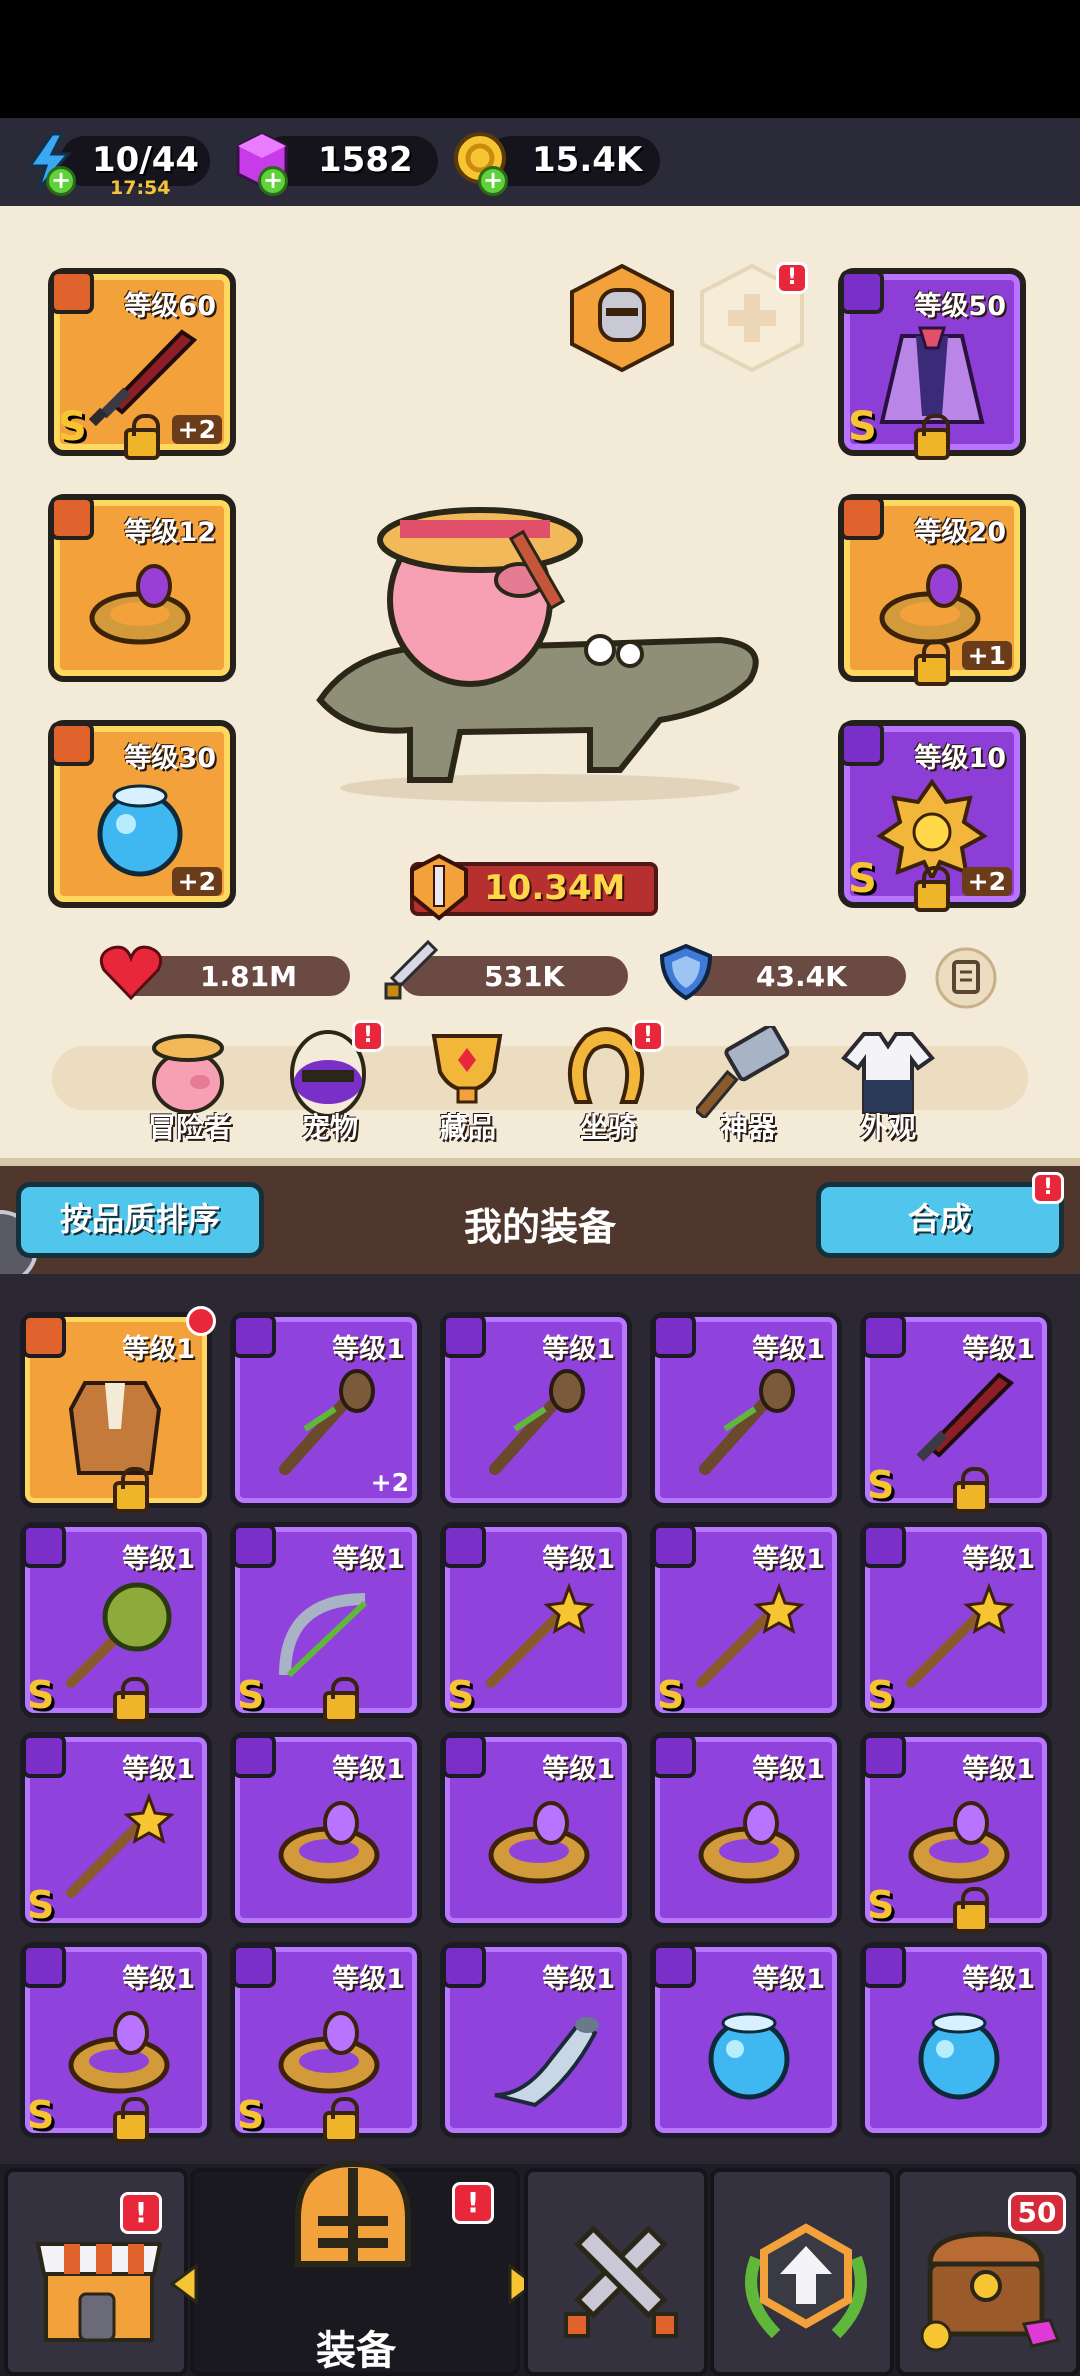  Describe the element at coordinates (932, 590) in the screenshot. I see `equip-slot-ring-2: 等级20 +1` at that location.